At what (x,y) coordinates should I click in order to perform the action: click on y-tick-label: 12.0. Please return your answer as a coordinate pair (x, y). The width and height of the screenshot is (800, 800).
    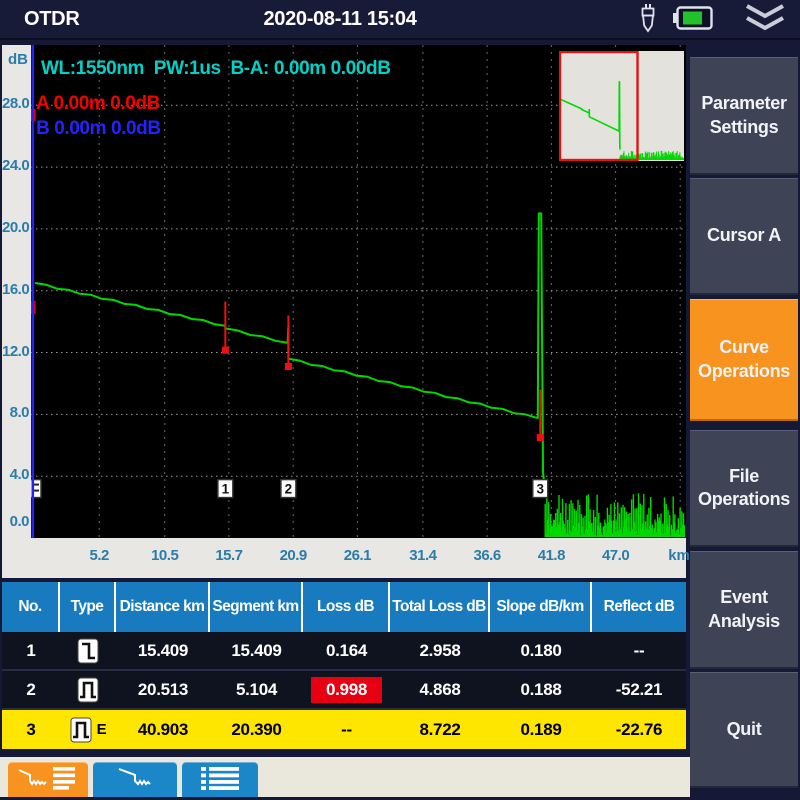
    Looking at the image, I should click on (16, 351).